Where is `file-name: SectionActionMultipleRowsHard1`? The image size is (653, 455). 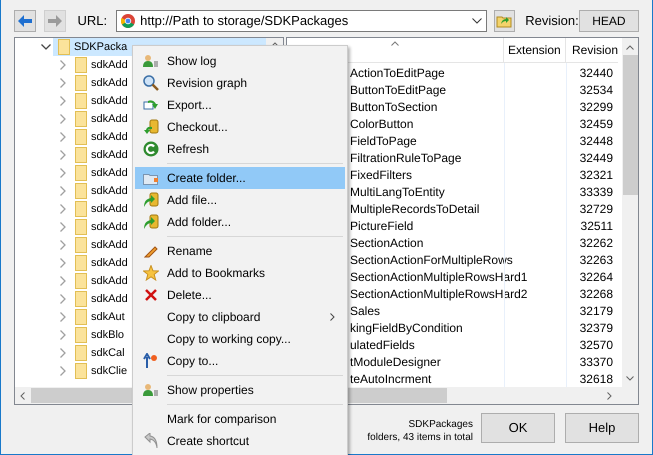 file-name: SectionActionMultipleRowsHard1 is located at coordinates (439, 277).